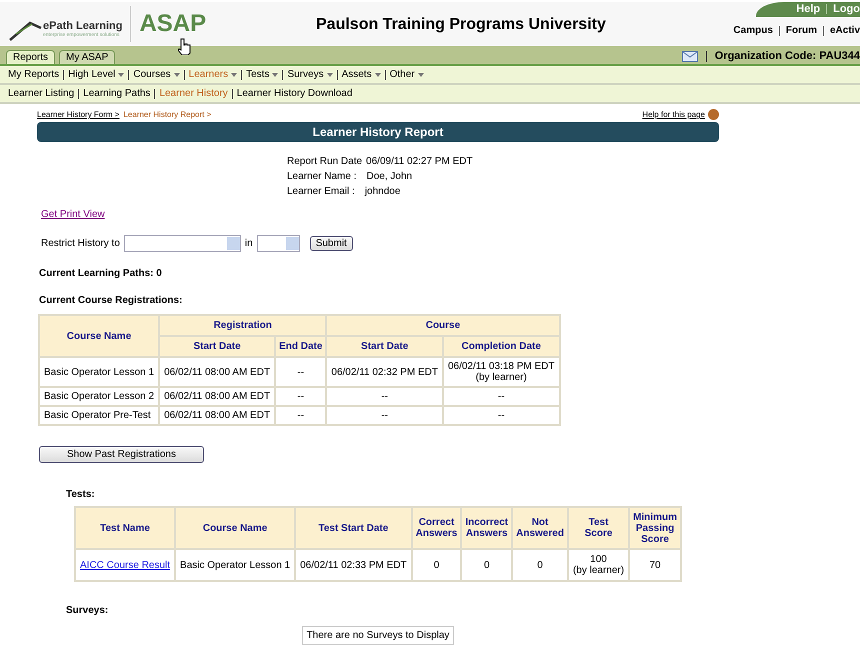 The height and width of the screenshot is (645, 860). Describe the element at coordinates (80, 243) in the screenshot. I see `restrict-label: Restrict History to` at that location.